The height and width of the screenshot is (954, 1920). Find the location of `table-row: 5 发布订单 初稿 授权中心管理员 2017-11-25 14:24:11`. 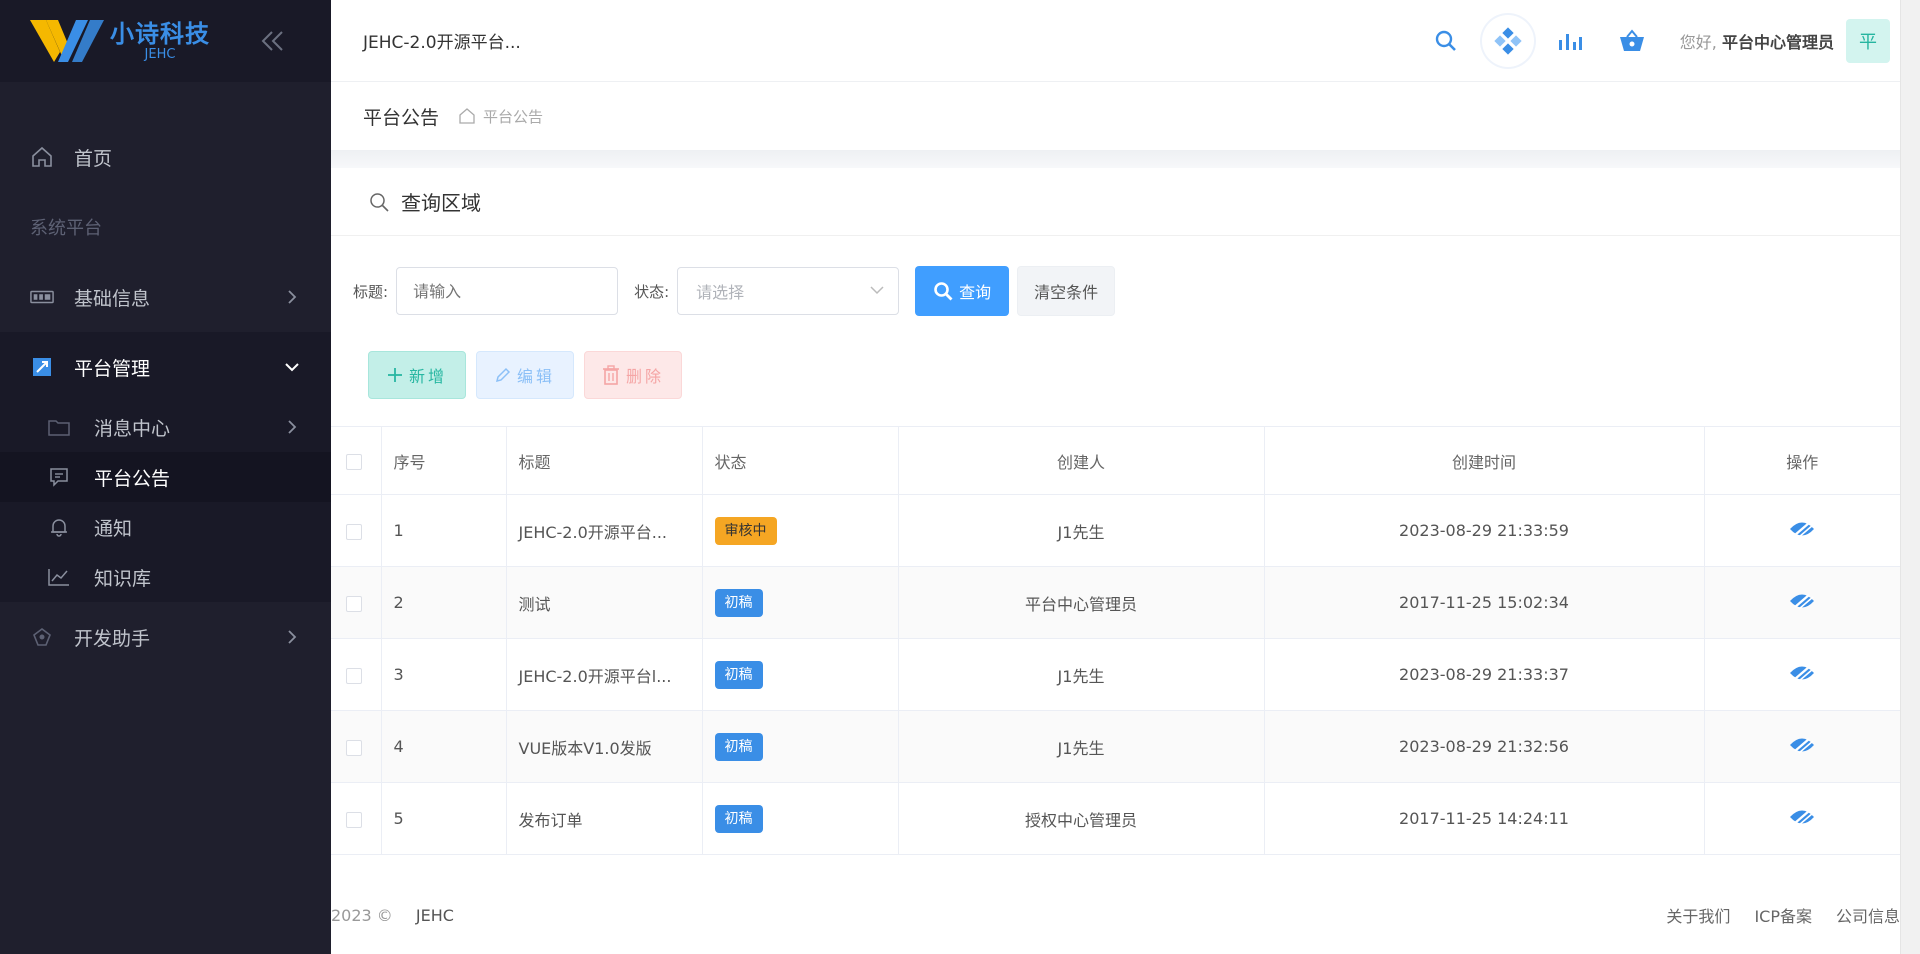

table-row: 5 发布订单 初稿 授权中心管理员 2017-11-25 14:24:11 is located at coordinates (1115, 818).